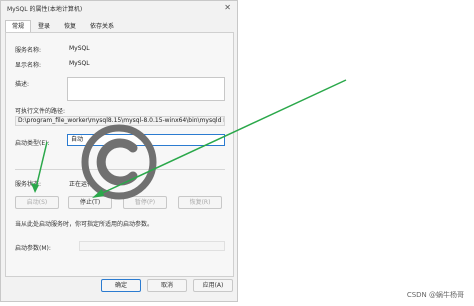 The height and width of the screenshot is (306, 474). Describe the element at coordinates (39, 167) in the screenshot. I see `arrow-to-start-icon` at that location.